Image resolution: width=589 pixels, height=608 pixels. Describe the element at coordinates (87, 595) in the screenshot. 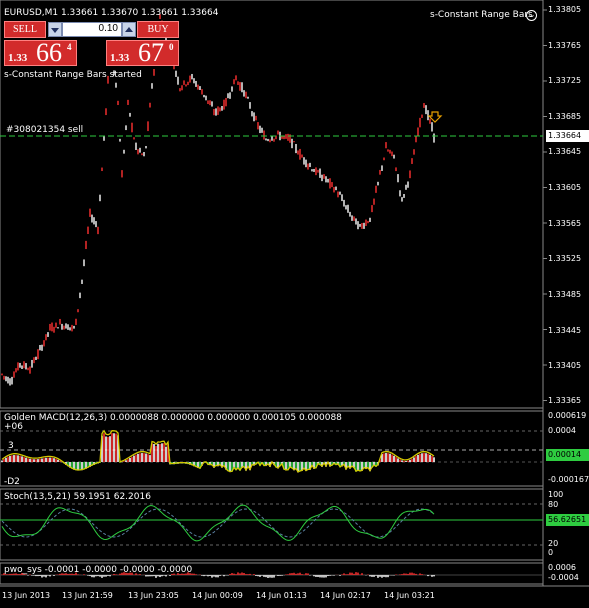

I see `time-axis-label: 13 Jun 21:59` at that location.